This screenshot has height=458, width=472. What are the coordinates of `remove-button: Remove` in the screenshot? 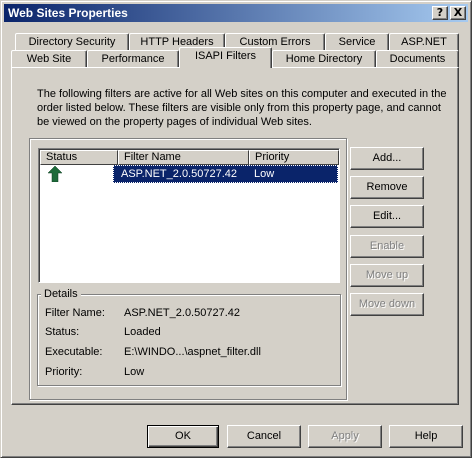 It's located at (387, 187).